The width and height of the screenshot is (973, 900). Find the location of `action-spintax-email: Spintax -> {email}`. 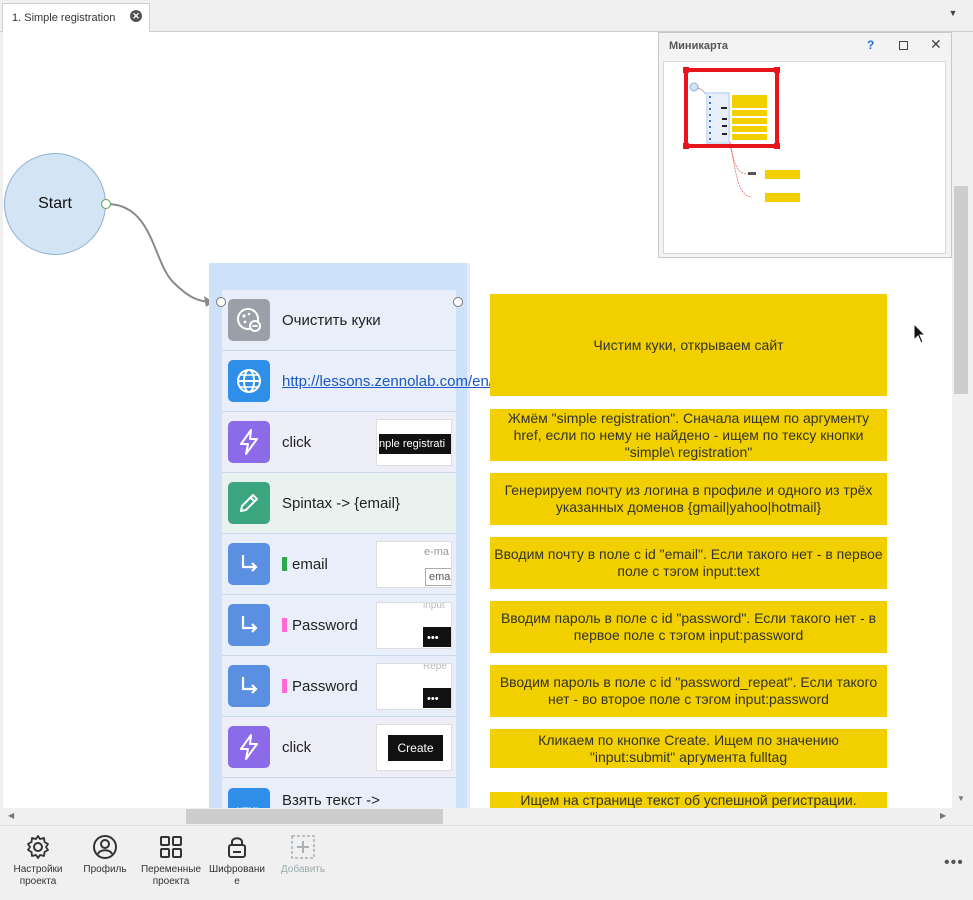

action-spintax-email: Spintax -> {email} is located at coordinates (339, 503).